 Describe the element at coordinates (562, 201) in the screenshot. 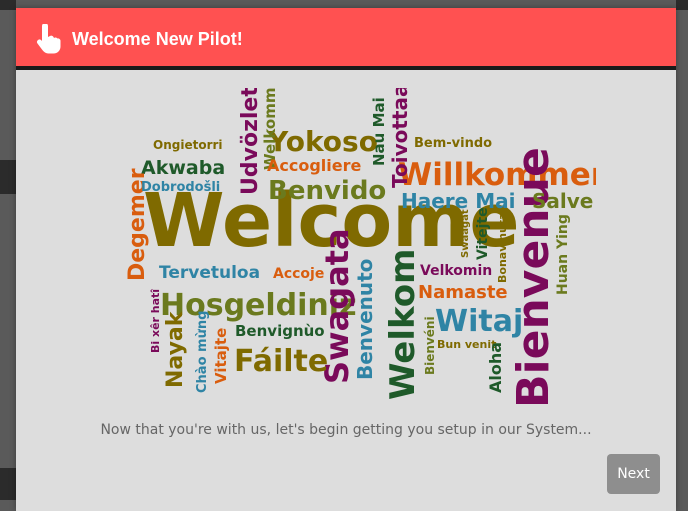

I see `word-cloud-word: Salve` at that location.